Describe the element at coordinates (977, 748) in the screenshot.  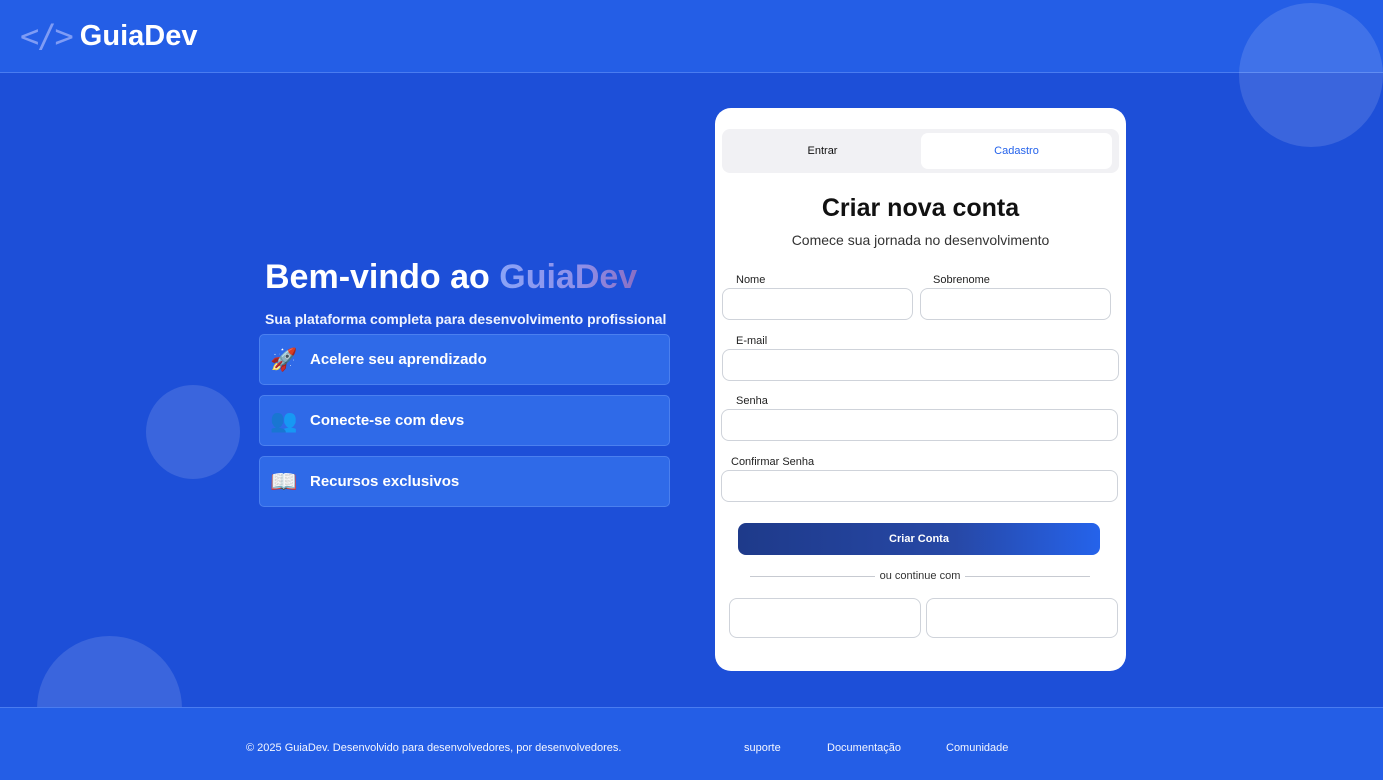
I see `footer-link-community: Comunidade` at that location.